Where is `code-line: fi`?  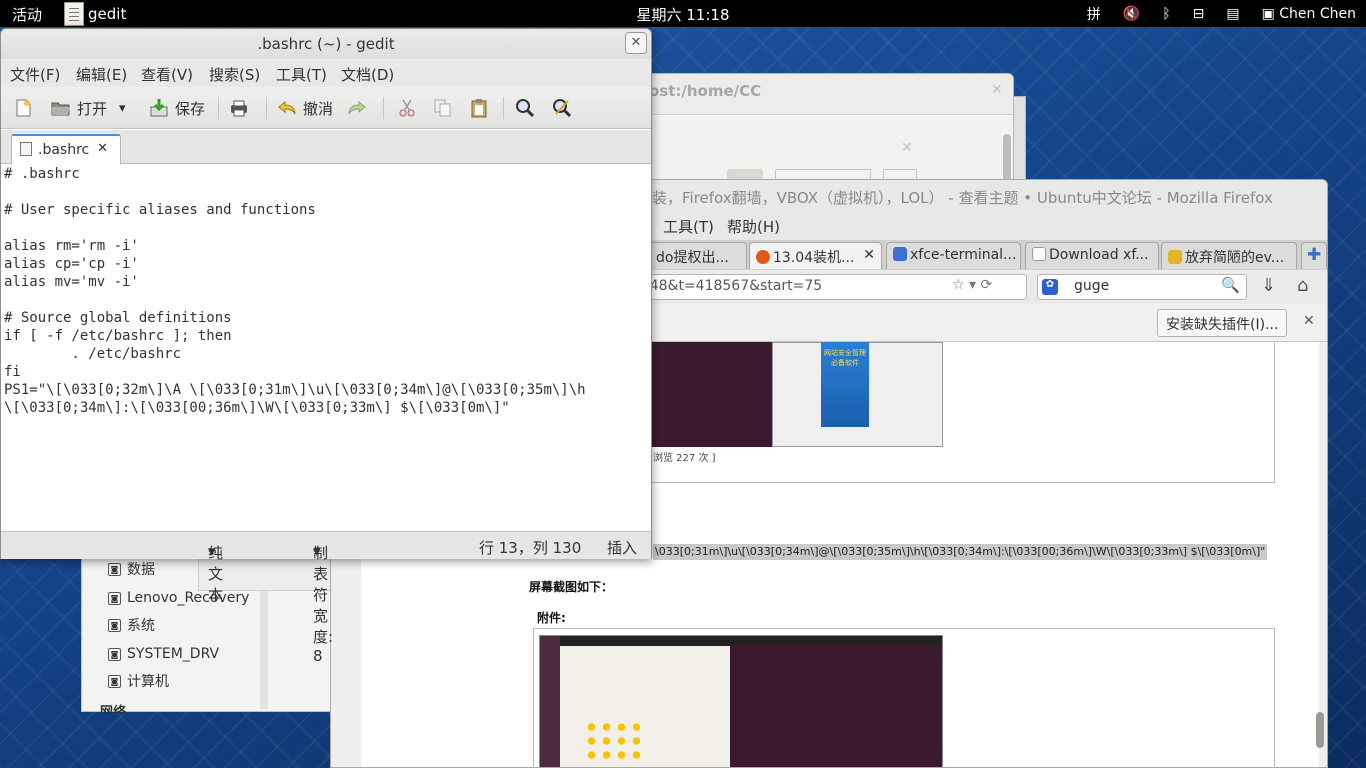
code-line: fi is located at coordinates (326, 372).